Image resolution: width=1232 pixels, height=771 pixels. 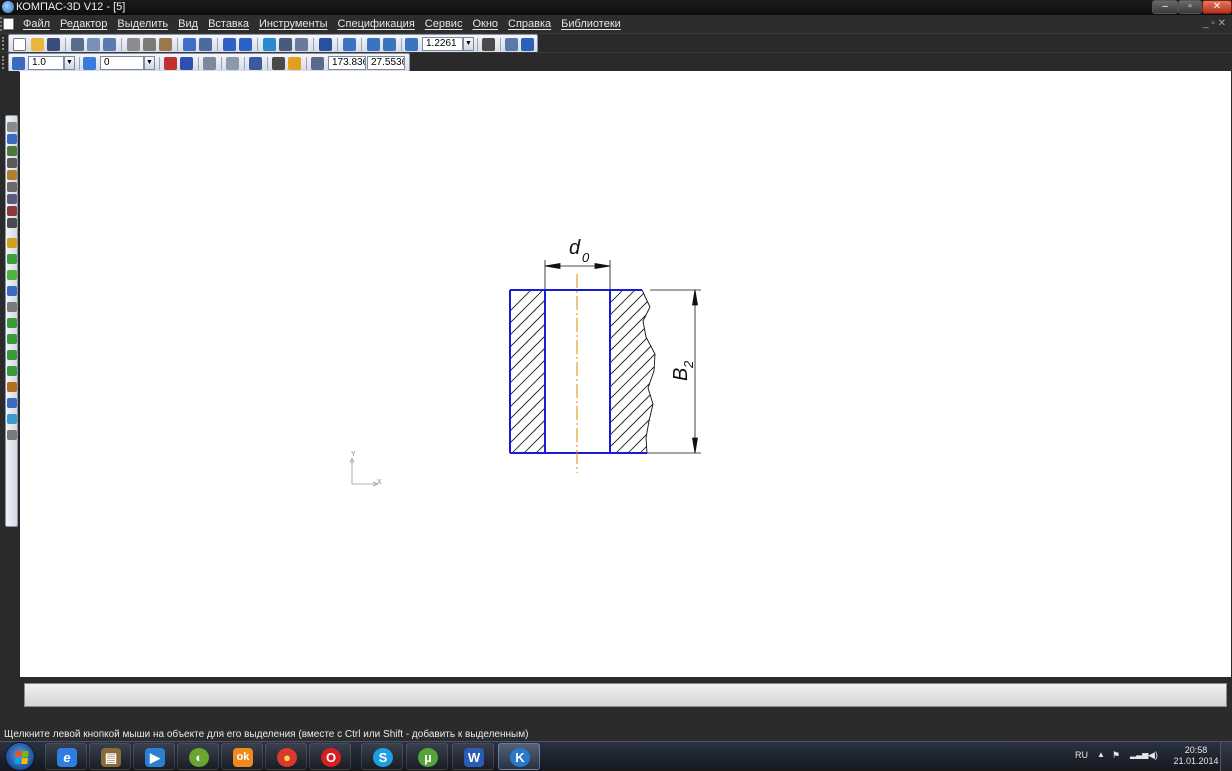 I want to click on redo-icon, so click(x=245, y=44).